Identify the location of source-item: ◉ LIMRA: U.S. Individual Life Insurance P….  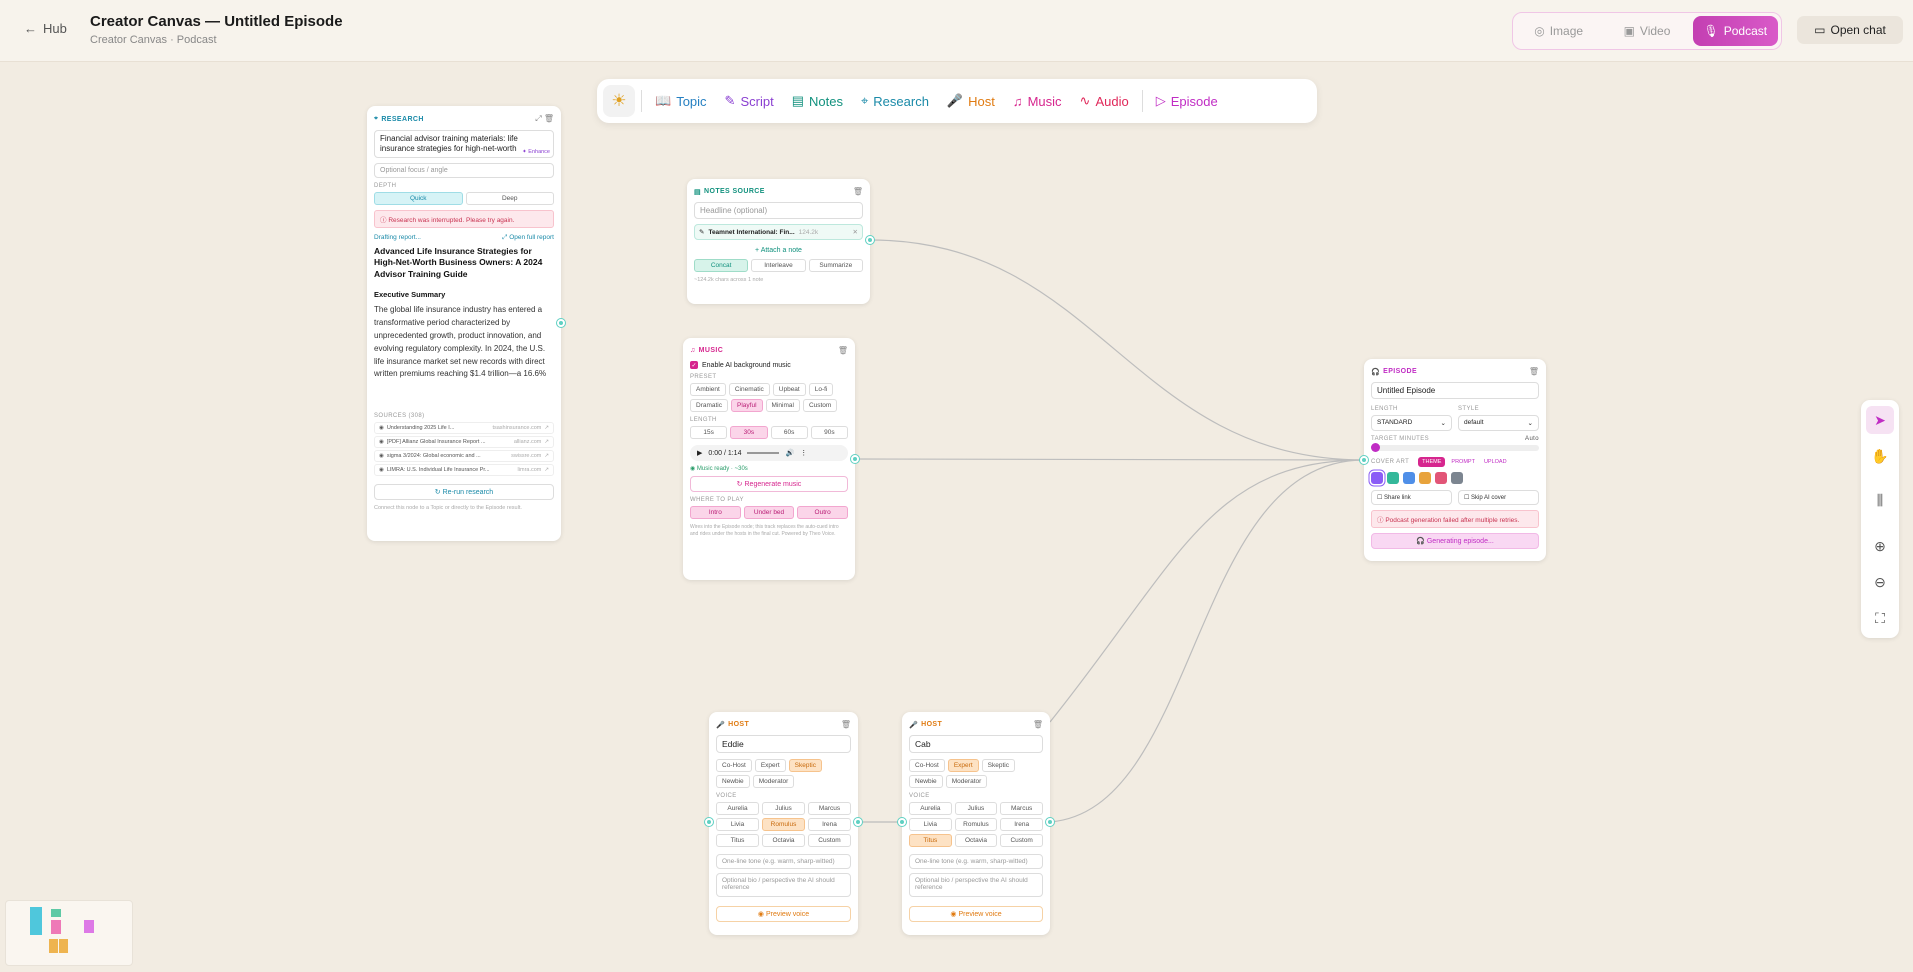
(464, 470).